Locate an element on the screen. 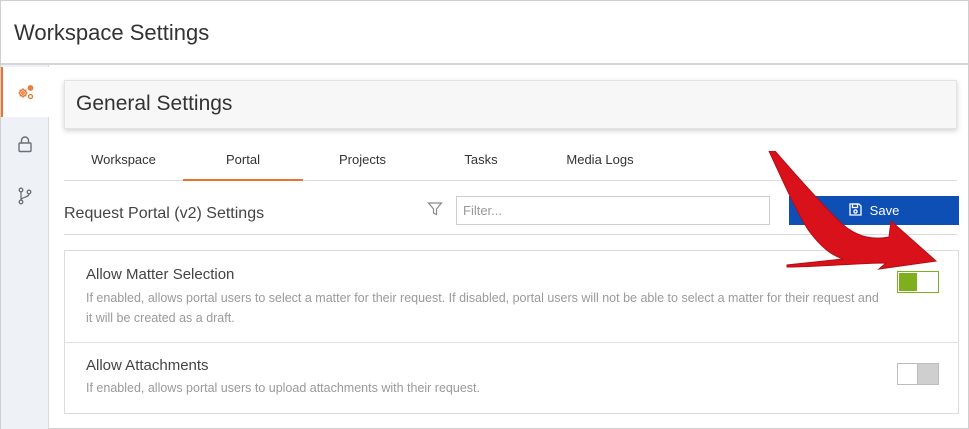 The image size is (969, 429). left-nav is located at coordinates (25, 247).